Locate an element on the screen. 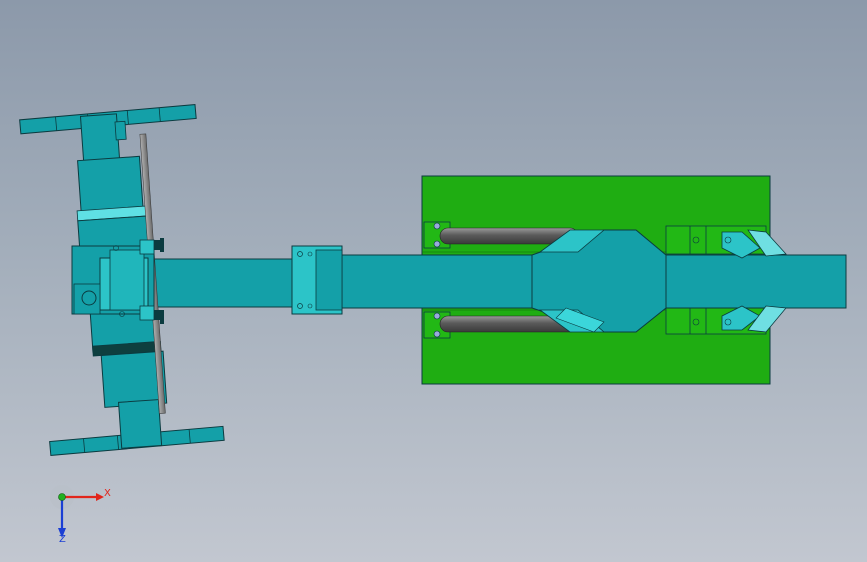  z-axis-label: Z is located at coordinates (62, 539).